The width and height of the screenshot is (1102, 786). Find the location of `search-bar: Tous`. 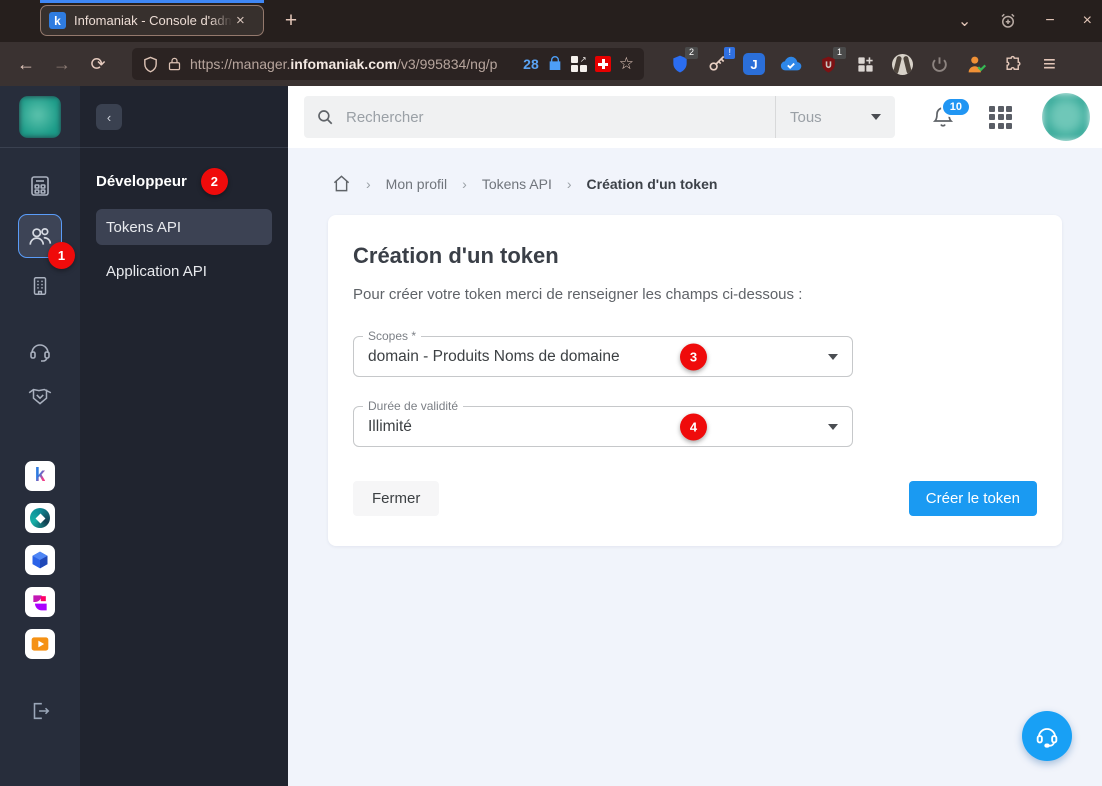

search-bar: Tous is located at coordinates (599, 117).